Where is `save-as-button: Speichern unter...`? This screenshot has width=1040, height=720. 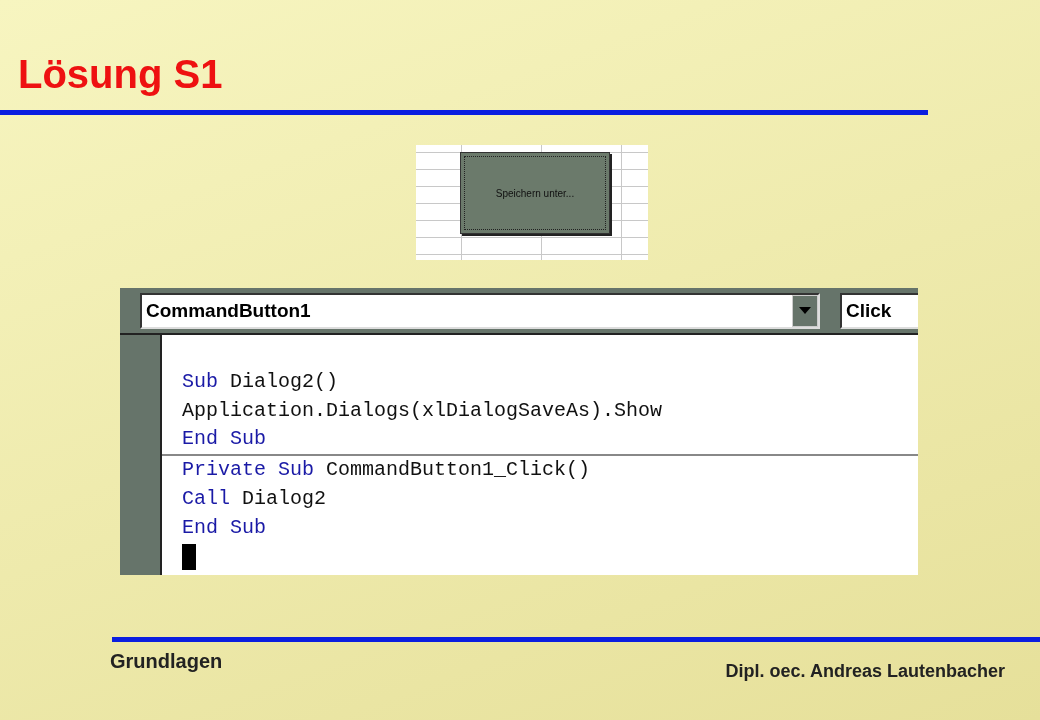 save-as-button: Speichern unter... is located at coordinates (535, 193).